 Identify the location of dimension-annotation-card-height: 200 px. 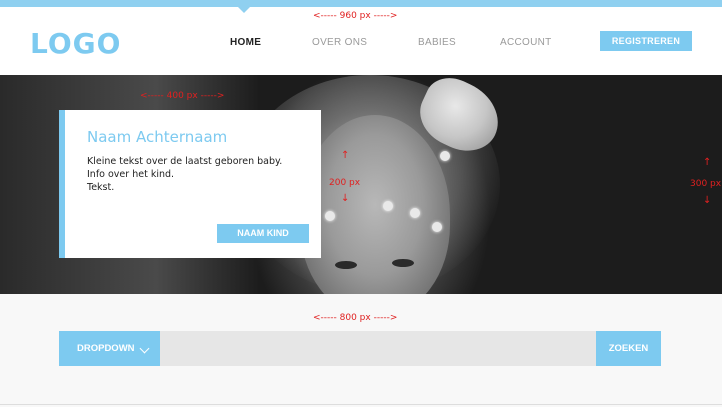
(345, 183).